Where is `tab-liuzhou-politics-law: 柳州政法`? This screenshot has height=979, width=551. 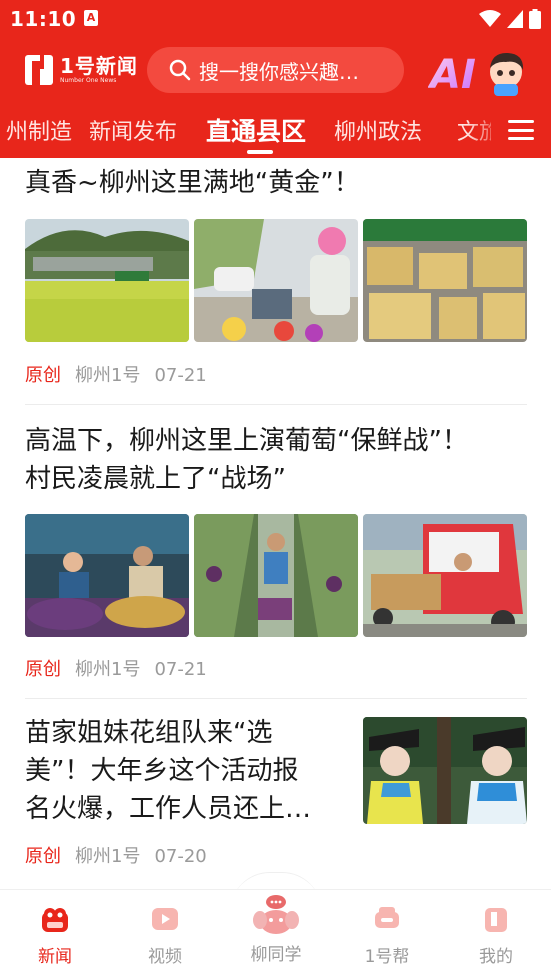
tab-liuzhou-politics-law: 柳州政法 is located at coordinates (378, 130).